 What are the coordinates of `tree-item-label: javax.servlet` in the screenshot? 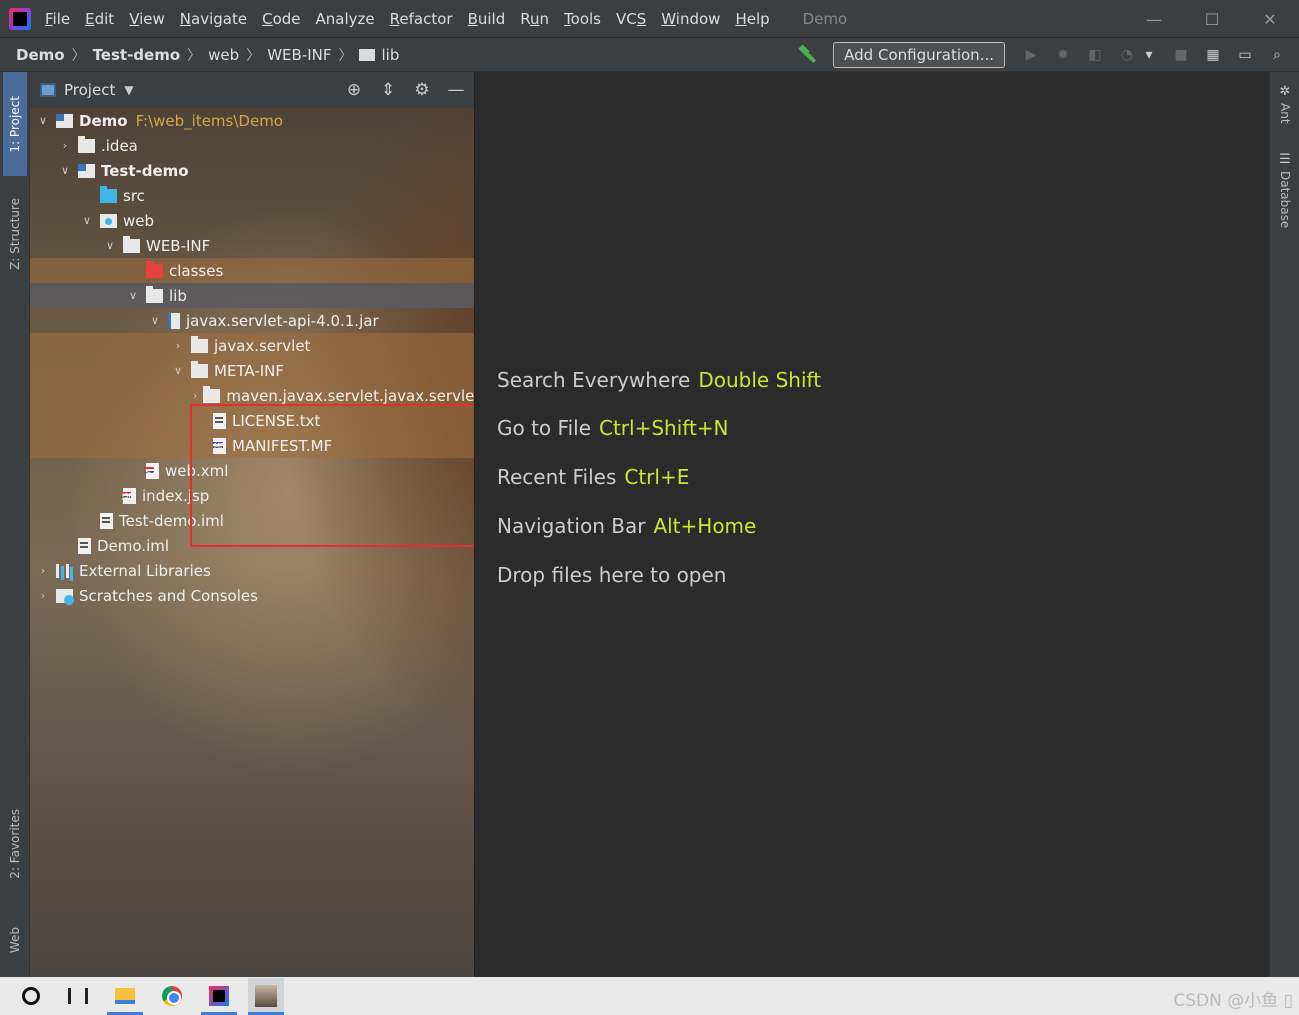 It's located at (262, 345).